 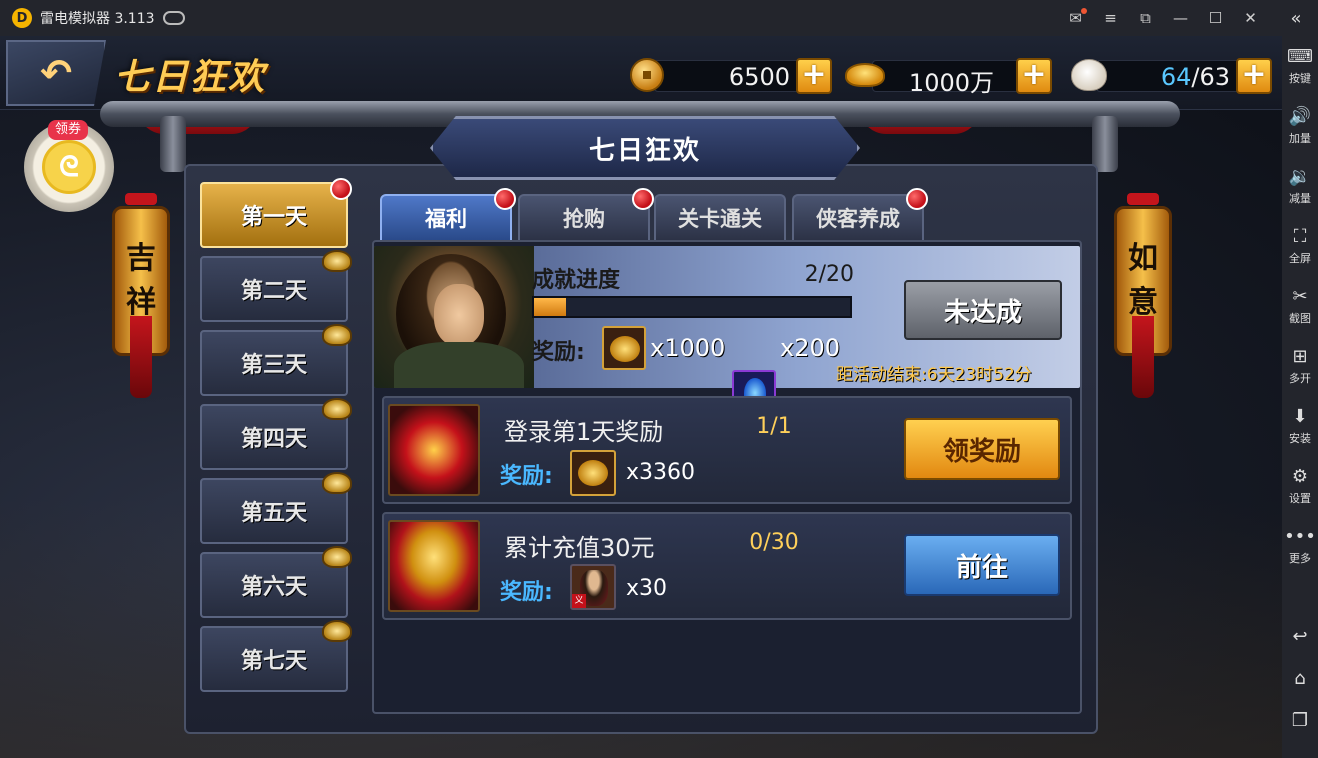 I want to click on sidebar-item-volume-down: 🔉 减量, so click(x=1300, y=186).